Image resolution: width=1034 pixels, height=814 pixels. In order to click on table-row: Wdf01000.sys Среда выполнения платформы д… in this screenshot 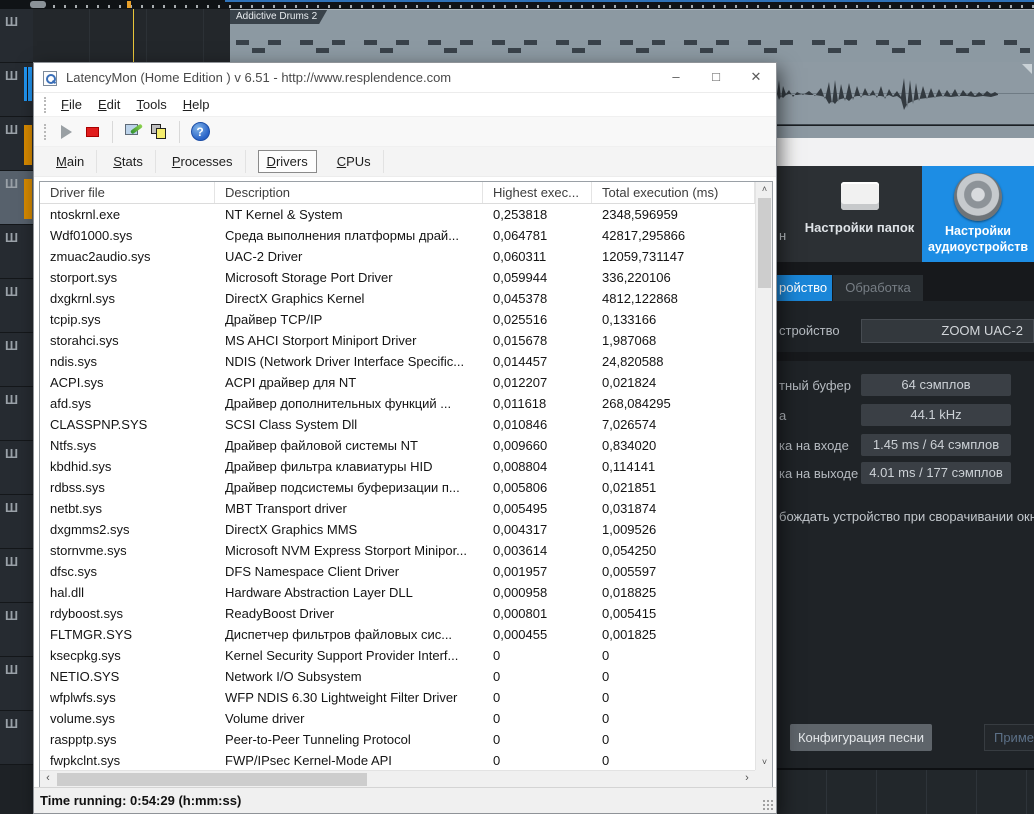, I will do `click(397, 235)`.